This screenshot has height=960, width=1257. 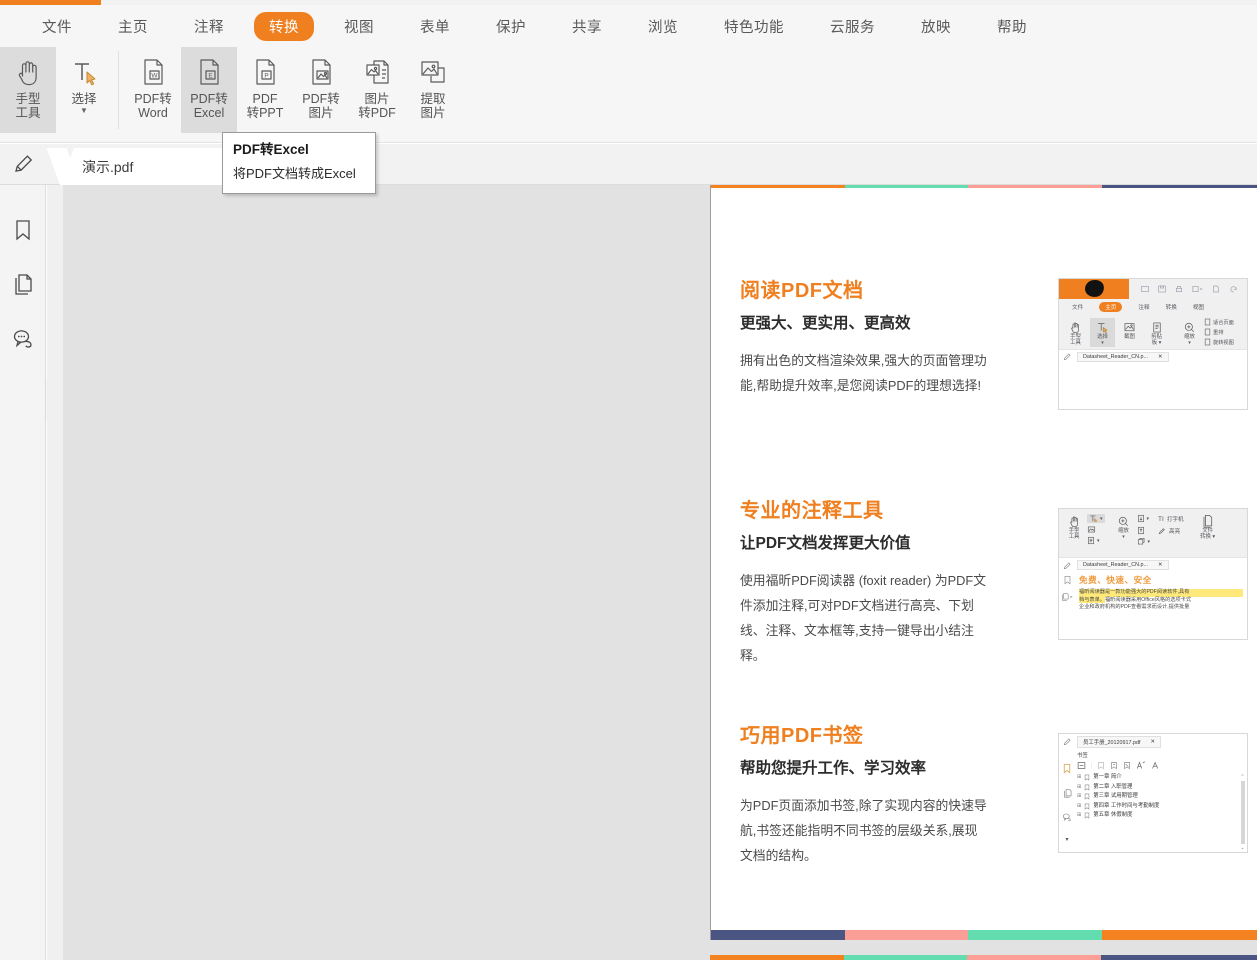 What do you see at coordinates (1111, 307) in the screenshot?
I see `mini-menu-item-1: 主页` at bounding box center [1111, 307].